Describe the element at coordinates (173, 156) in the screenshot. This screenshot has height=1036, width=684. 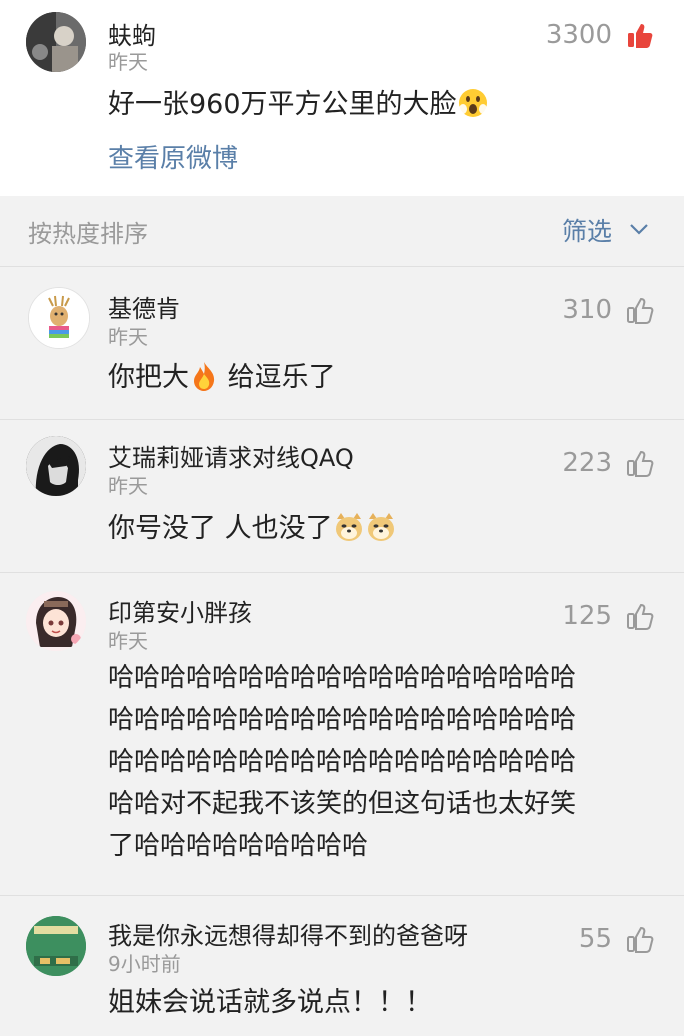
I see `view-original-link: 查看原微博` at that location.